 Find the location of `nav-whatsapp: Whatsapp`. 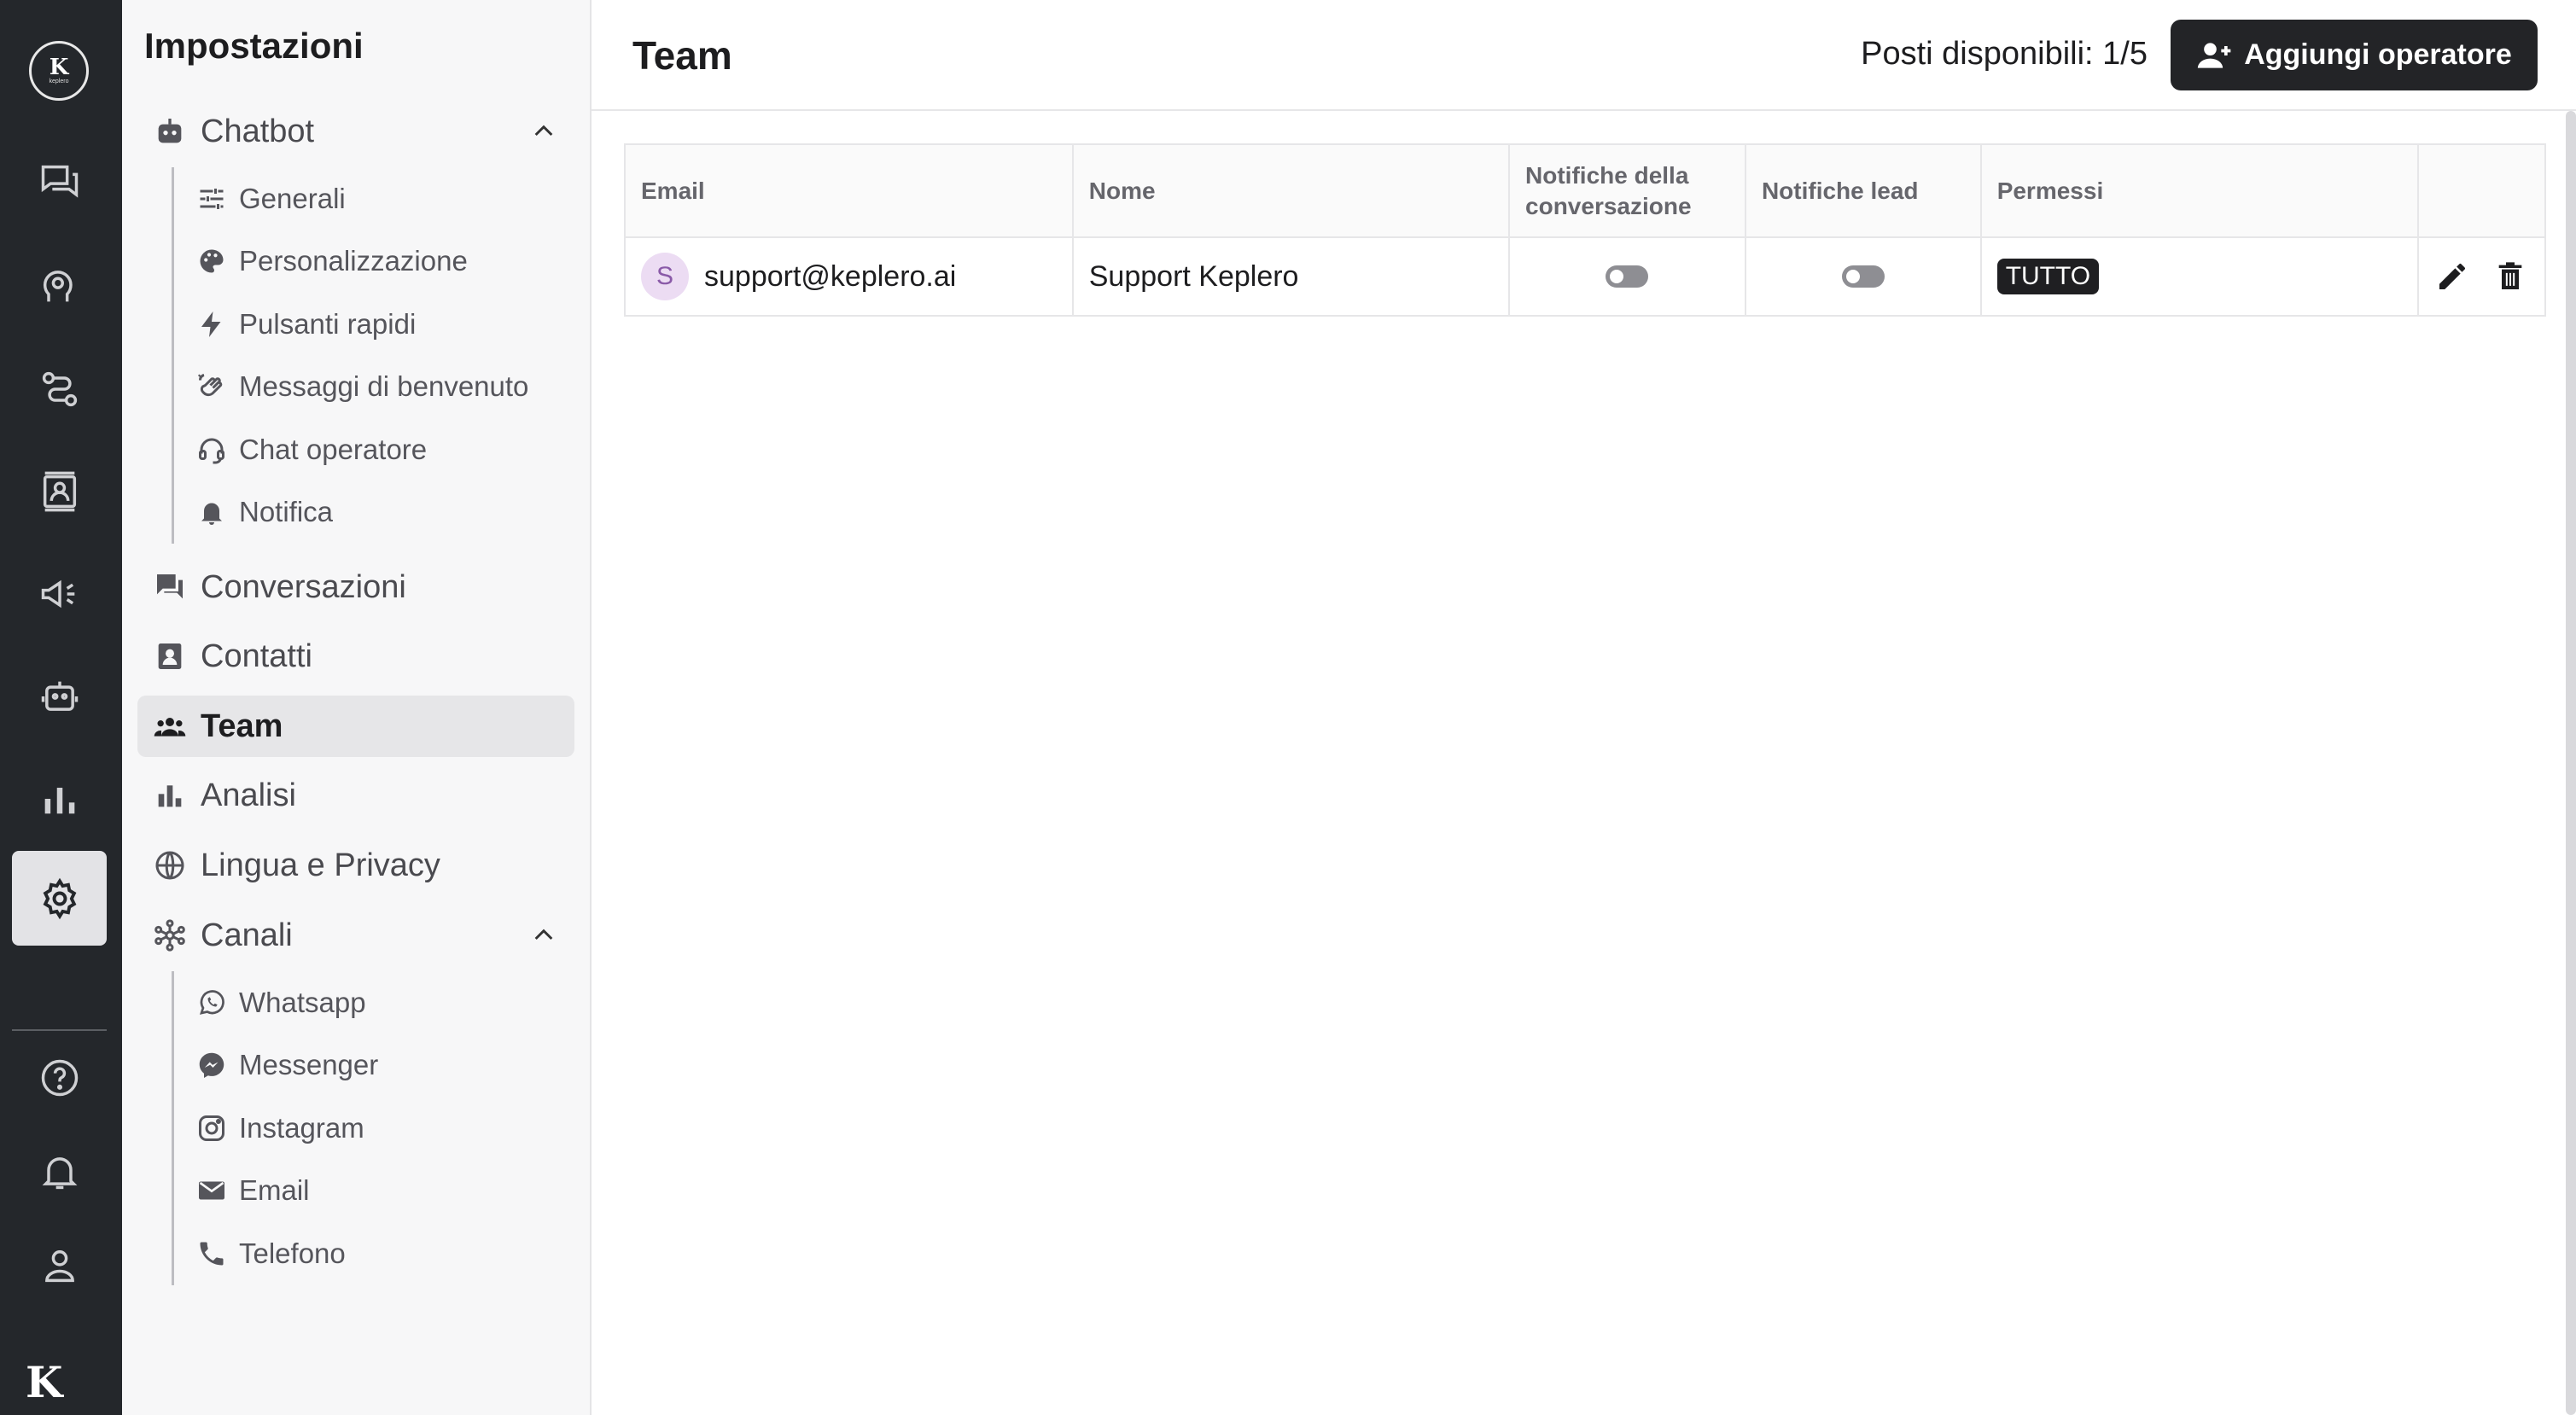

nav-whatsapp: Whatsapp is located at coordinates (374, 1002).